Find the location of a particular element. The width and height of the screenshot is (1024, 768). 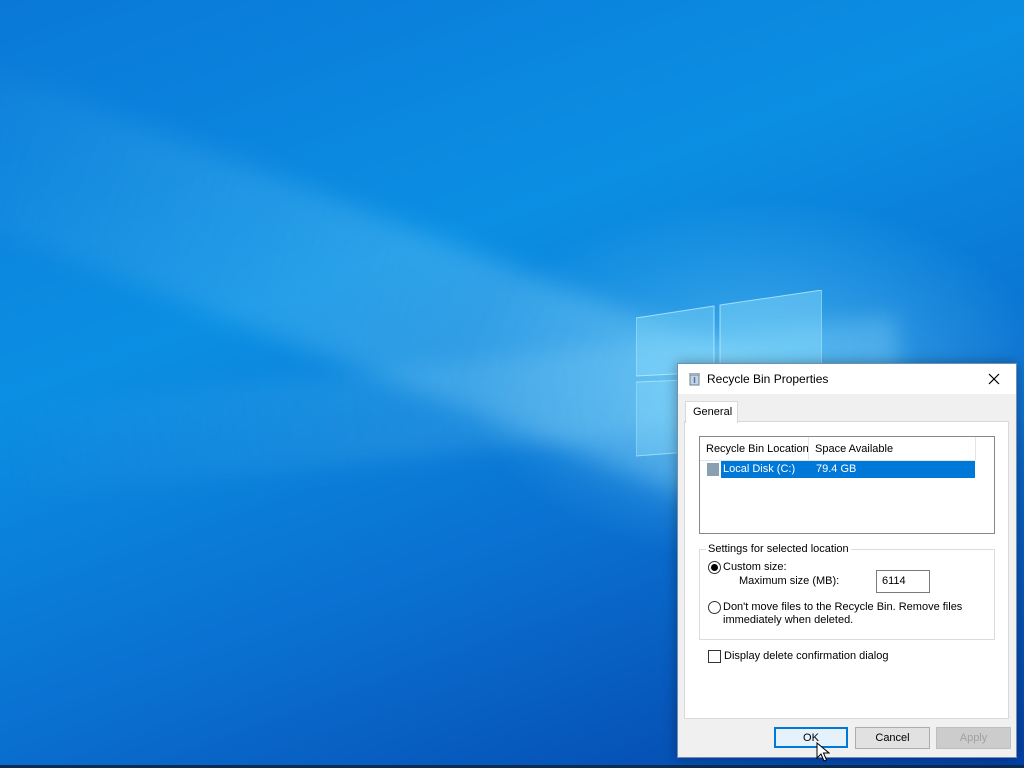

max-size-value: 6114 is located at coordinates (894, 581).